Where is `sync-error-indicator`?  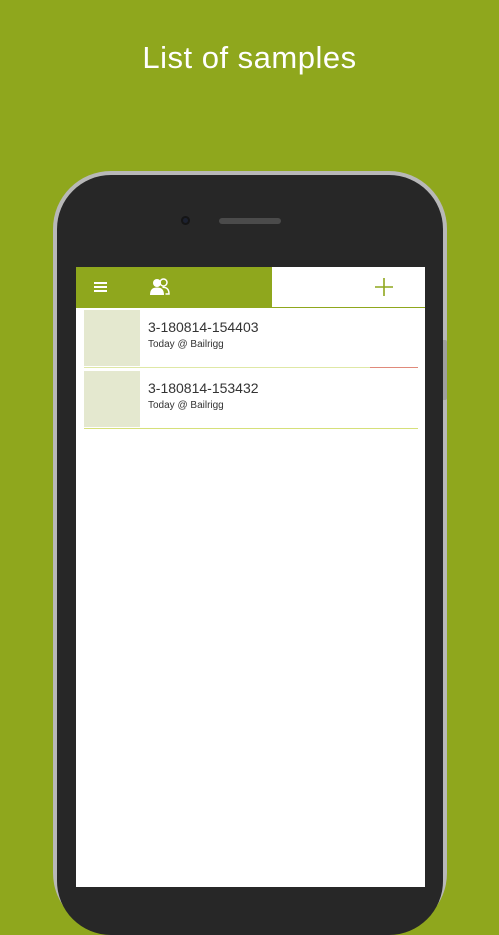
sync-error-indicator is located at coordinates (394, 367).